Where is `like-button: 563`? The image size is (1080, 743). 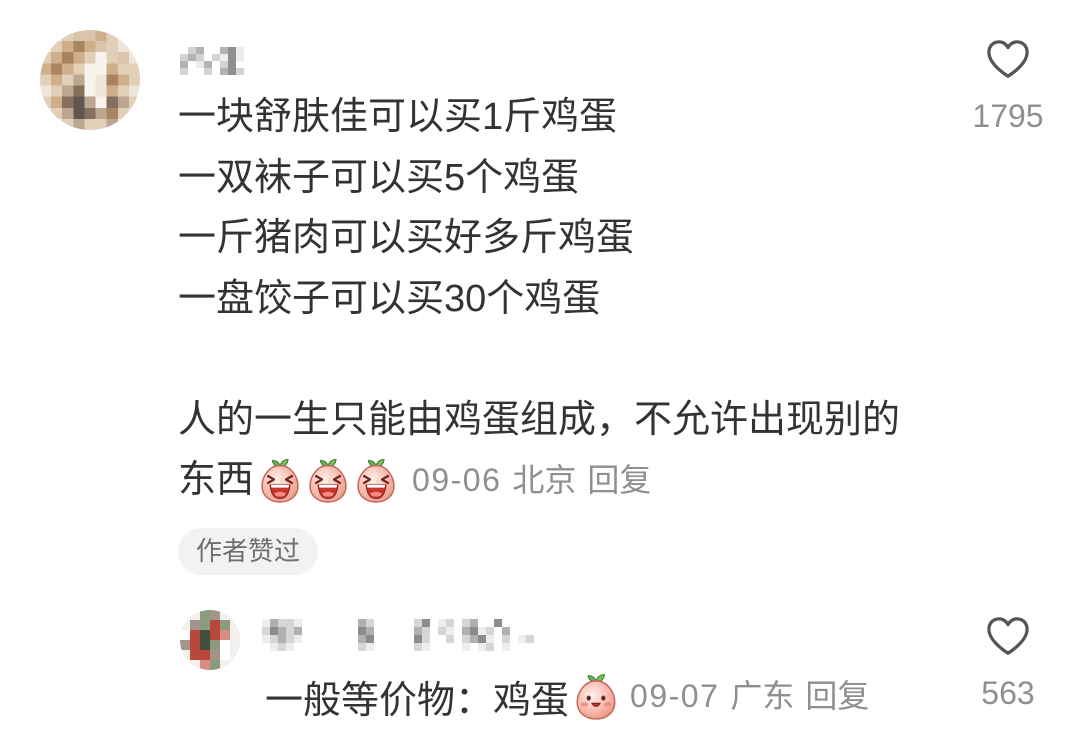 like-button: 563 is located at coordinates (1008, 663).